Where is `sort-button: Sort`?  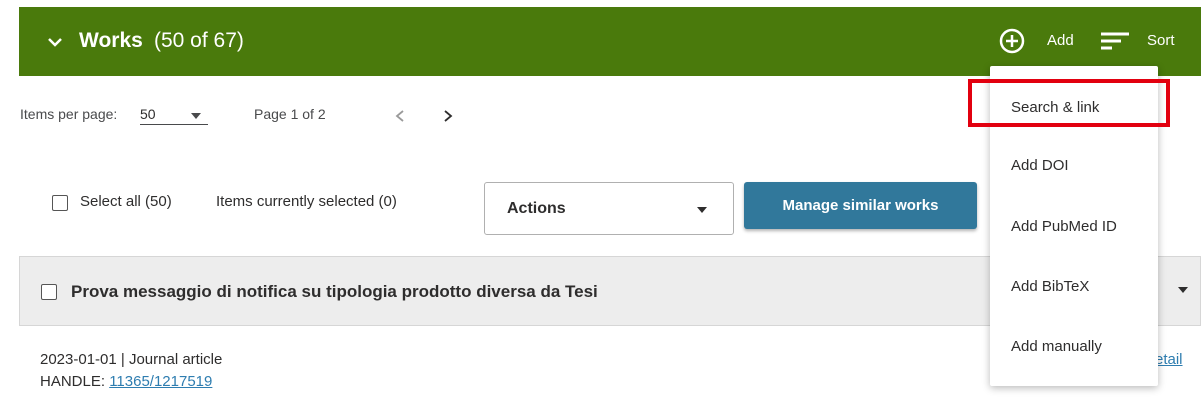 sort-button: Sort is located at coordinates (1161, 41).